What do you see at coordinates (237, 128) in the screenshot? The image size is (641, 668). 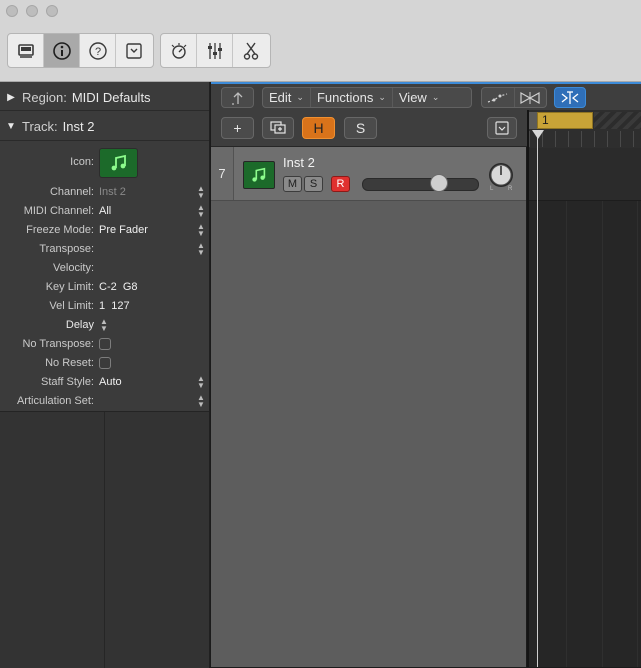 I see `add-track-button: +` at bounding box center [237, 128].